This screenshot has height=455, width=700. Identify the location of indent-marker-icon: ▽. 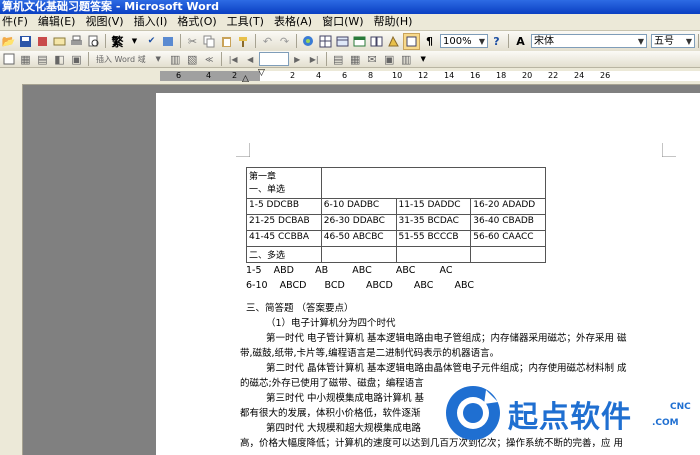
(261, 73).